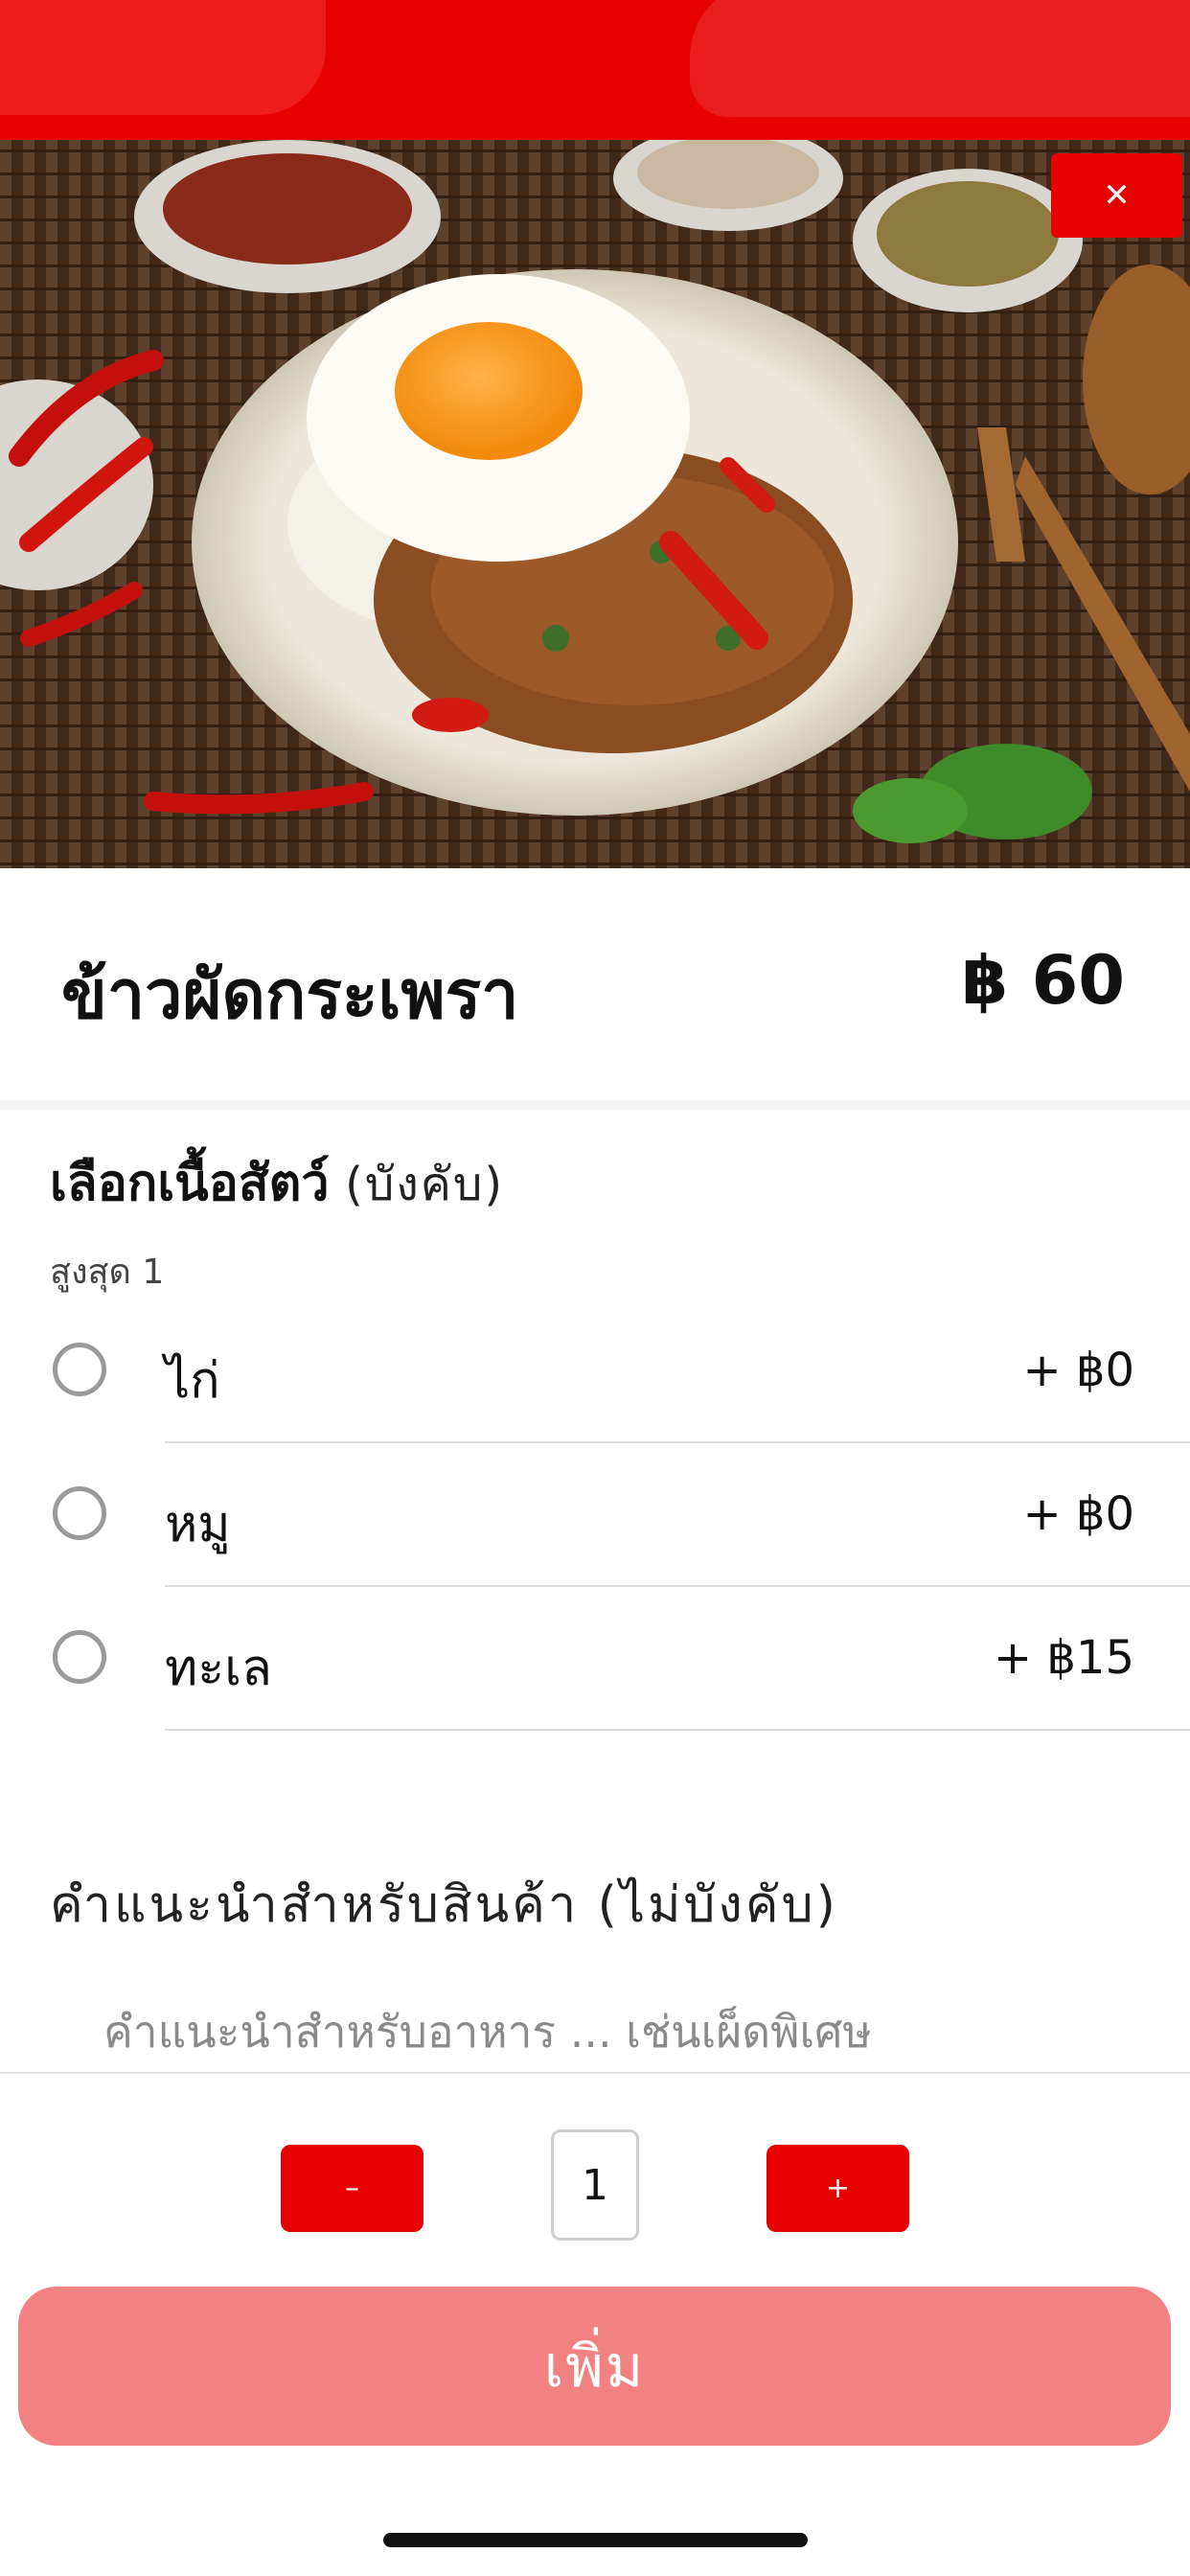  Describe the element at coordinates (595, 1105) in the screenshot. I see `section-divider` at that location.